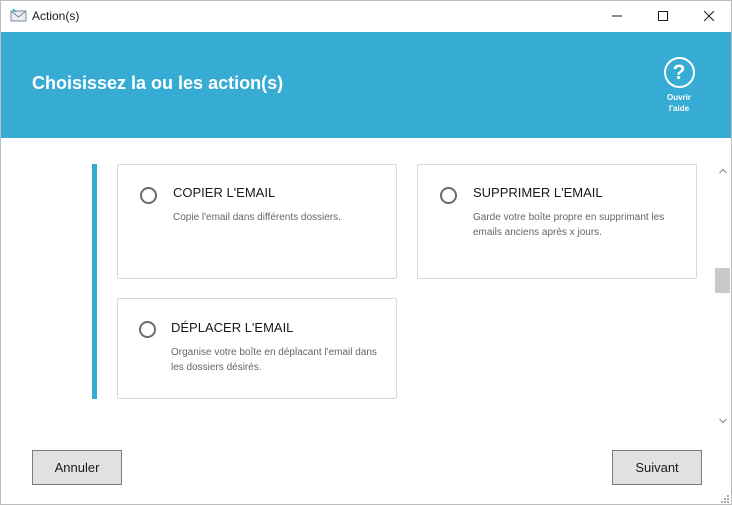 Image resolution: width=732 pixels, height=505 pixels. I want to click on window-title: Action(s), so click(56, 16).